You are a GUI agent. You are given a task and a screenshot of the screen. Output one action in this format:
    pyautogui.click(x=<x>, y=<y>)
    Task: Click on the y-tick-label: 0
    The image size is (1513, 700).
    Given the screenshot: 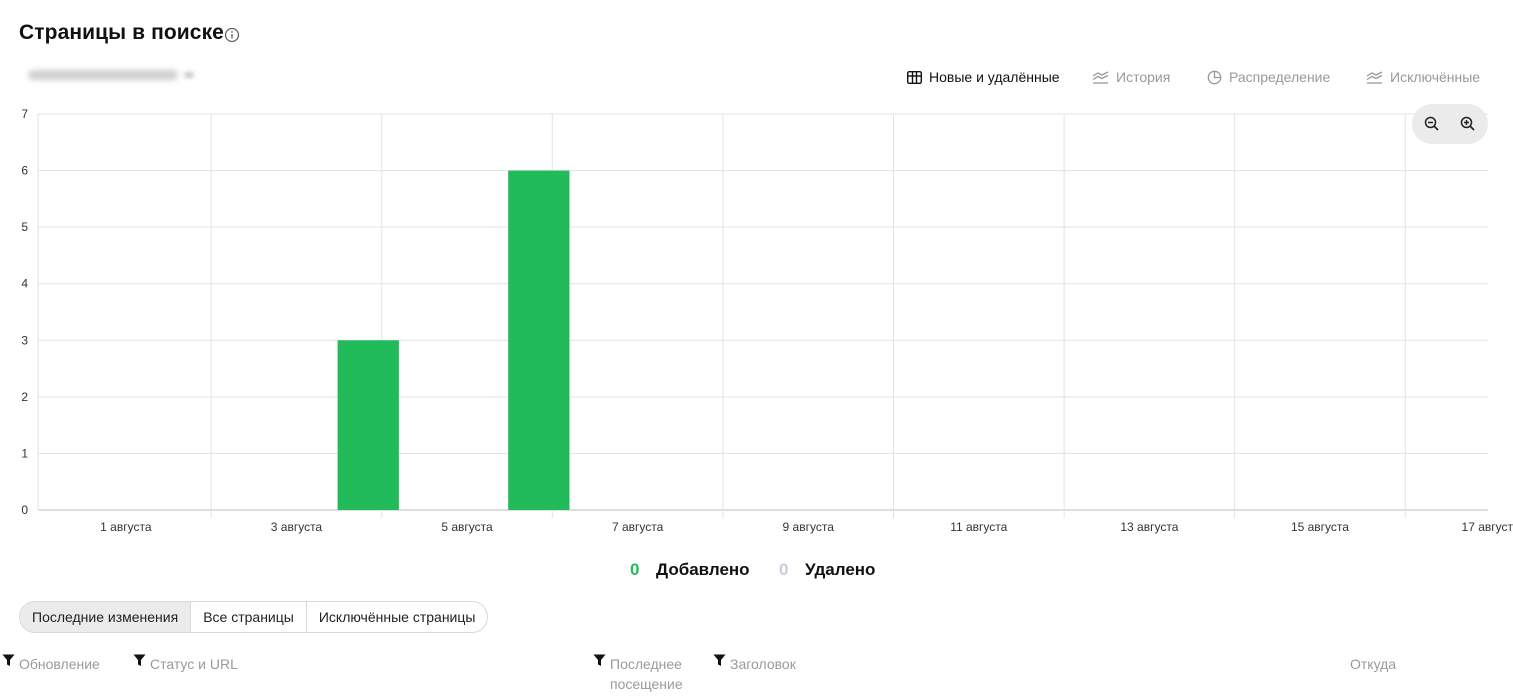 What is the action you would take?
    pyautogui.click(x=24, y=510)
    